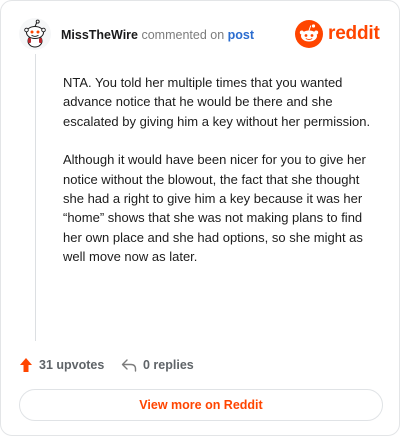 The image size is (400, 436). I want to click on view-more-button: View more on Reddit, so click(201, 405).